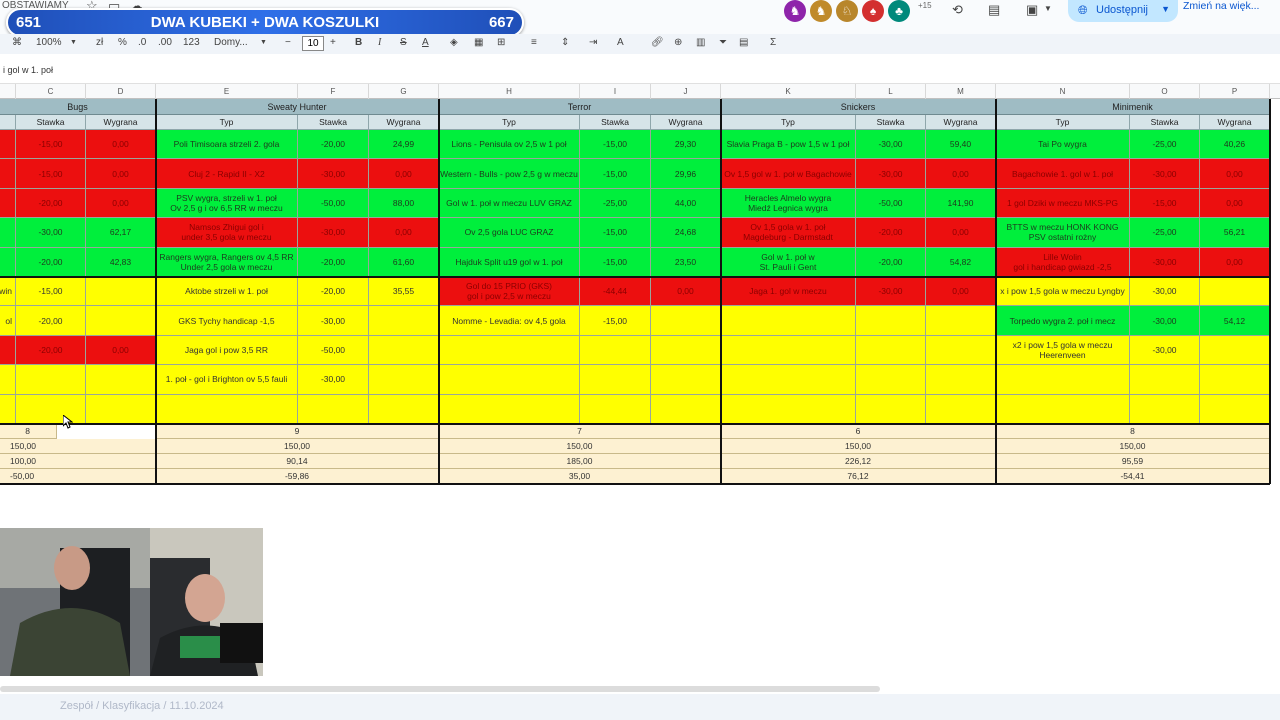 The height and width of the screenshot is (720, 1280). I want to click on insert-comment-icon: ⊕, so click(678, 42).